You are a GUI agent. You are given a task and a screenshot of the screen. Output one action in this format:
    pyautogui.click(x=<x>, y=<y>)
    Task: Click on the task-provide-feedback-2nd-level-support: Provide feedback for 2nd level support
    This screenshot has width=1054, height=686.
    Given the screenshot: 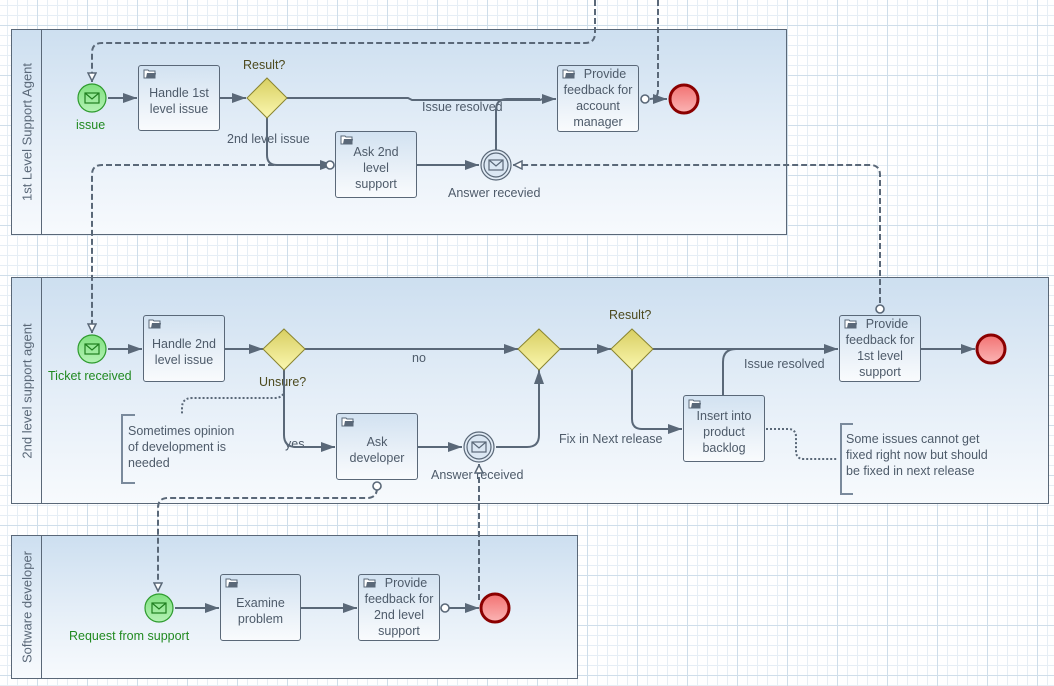 What is the action you would take?
    pyautogui.click(x=399, y=607)
    